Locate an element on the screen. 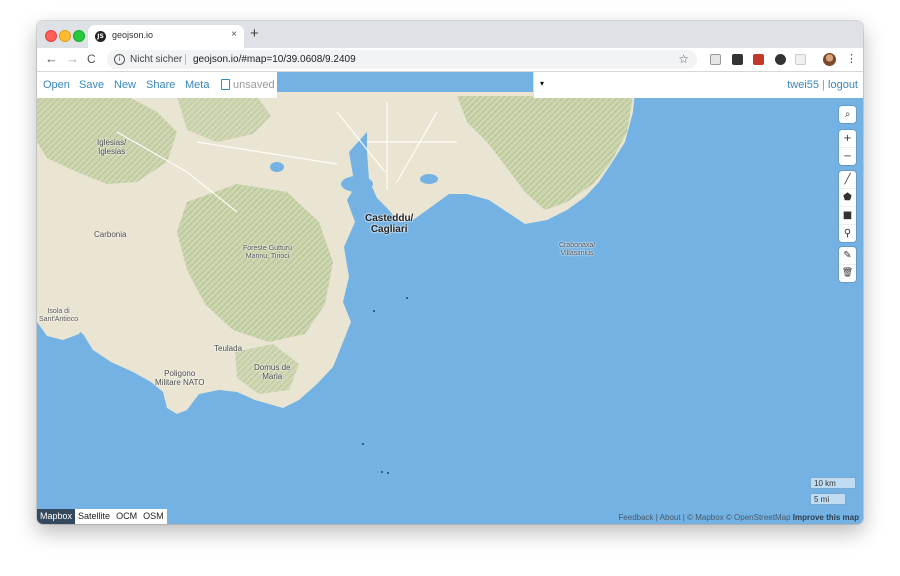 This screenshot has width=900, height=576. draw-control: ╱ ⬟ ■ ⚲ is located at coordinates (847, 206).